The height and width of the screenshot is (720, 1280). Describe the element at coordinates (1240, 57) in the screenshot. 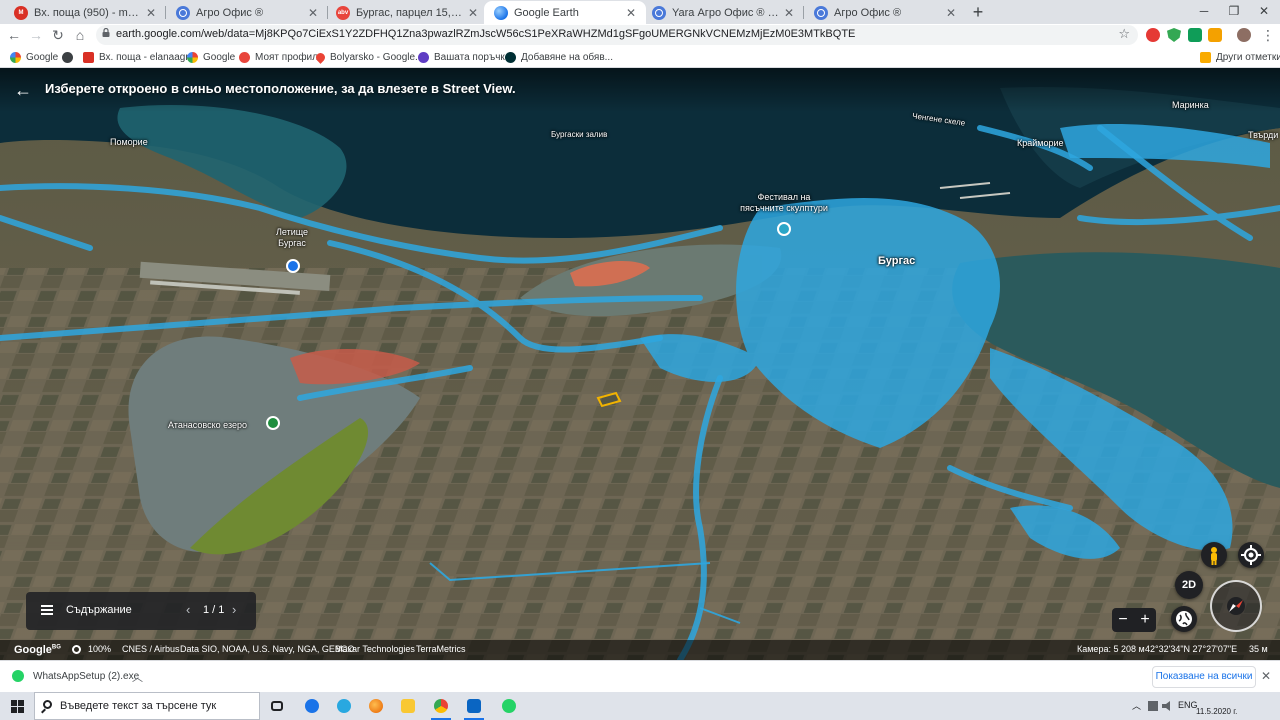

I see `other-bookmarks: Други отметки` at that location.